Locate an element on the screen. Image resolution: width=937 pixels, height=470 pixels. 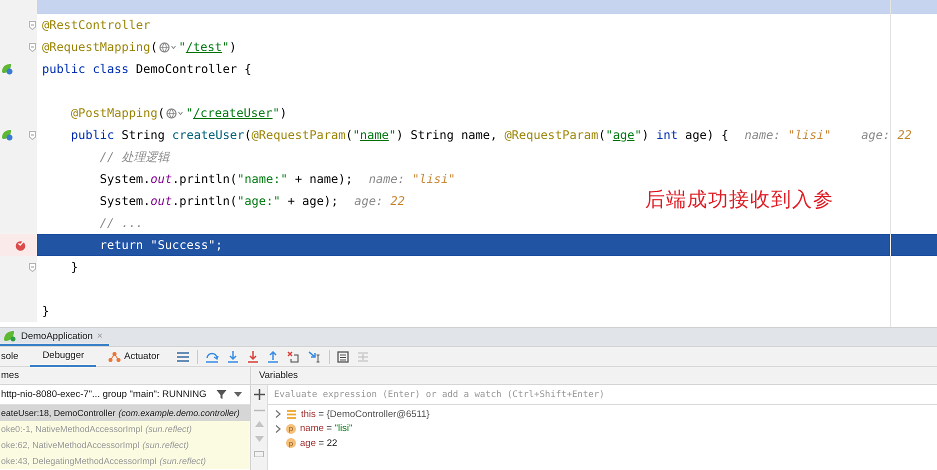
variable-entry: age = 22 is located at coordinates (319, 443).